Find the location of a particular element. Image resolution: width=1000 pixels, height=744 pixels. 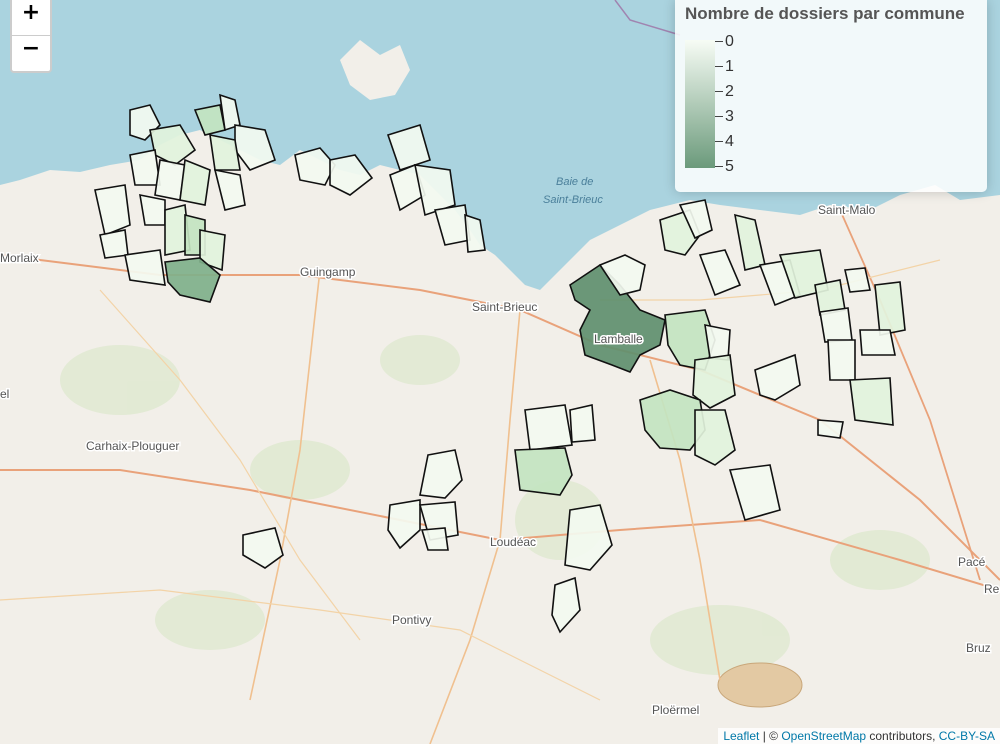

town-label: Pontivy is located at coordinates (411, 620).